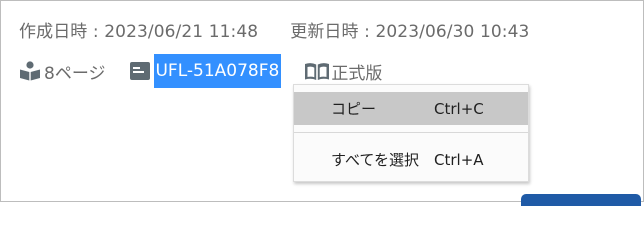 The height and width of the screenshot is (240, 644). Describe the element at coordinates (140, 71) in the screenshot. I see `document-id-icon` at that location.